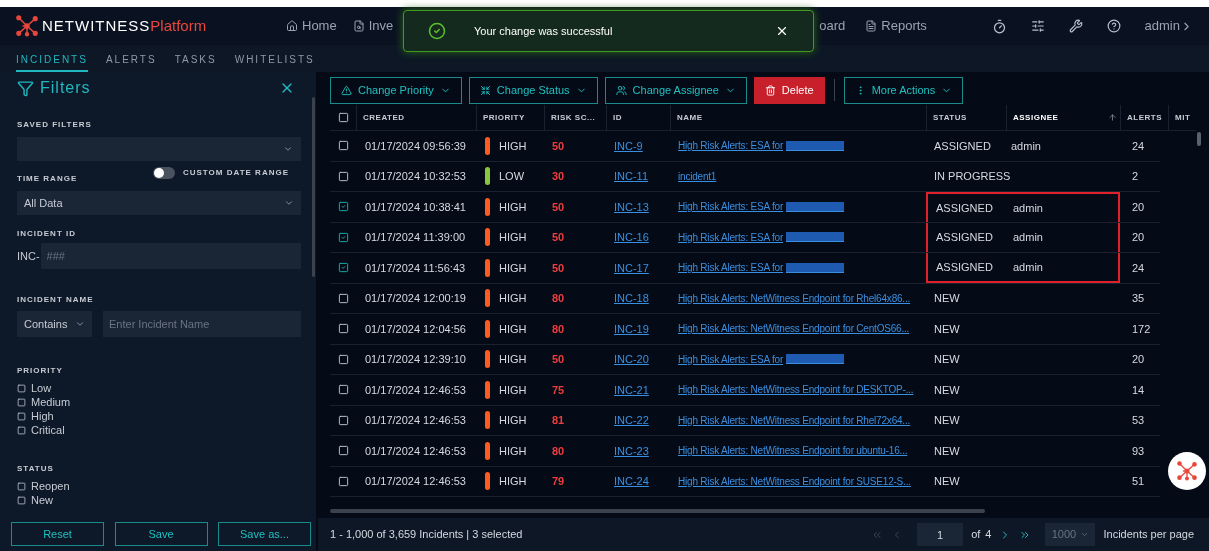  What do you see at coordinates (533, 90) in the screenshot?
I see `toolbar-button: Change Status` at bounding box center [533, 90].